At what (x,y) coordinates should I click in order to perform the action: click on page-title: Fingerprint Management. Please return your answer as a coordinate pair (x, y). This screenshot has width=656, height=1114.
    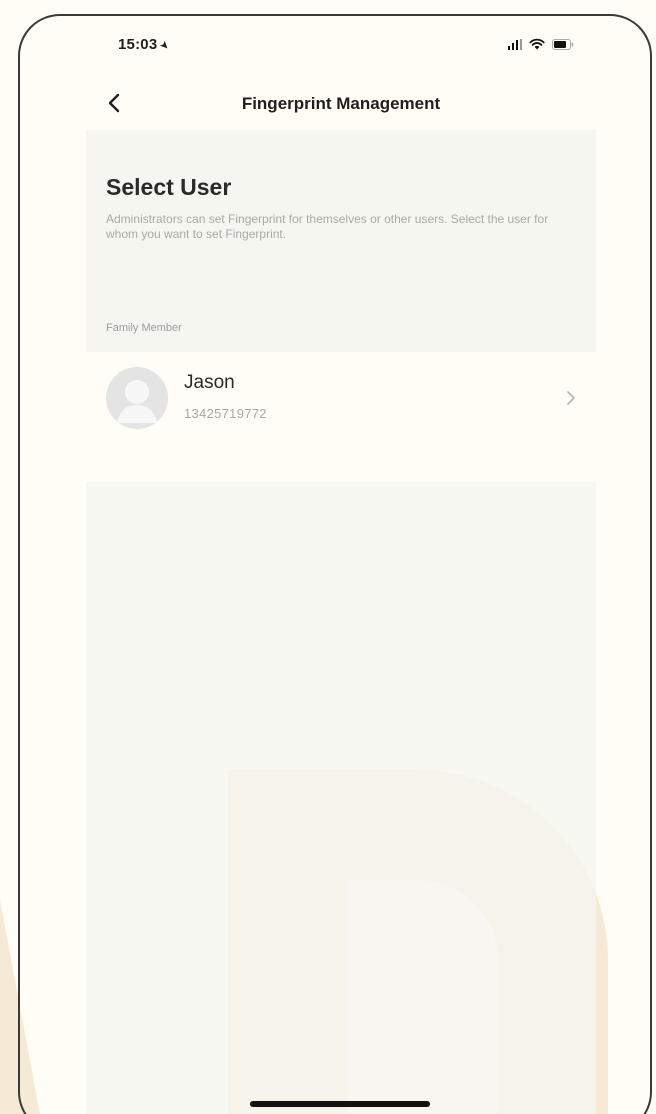
    Looking at the image, I should click on (341, 103).